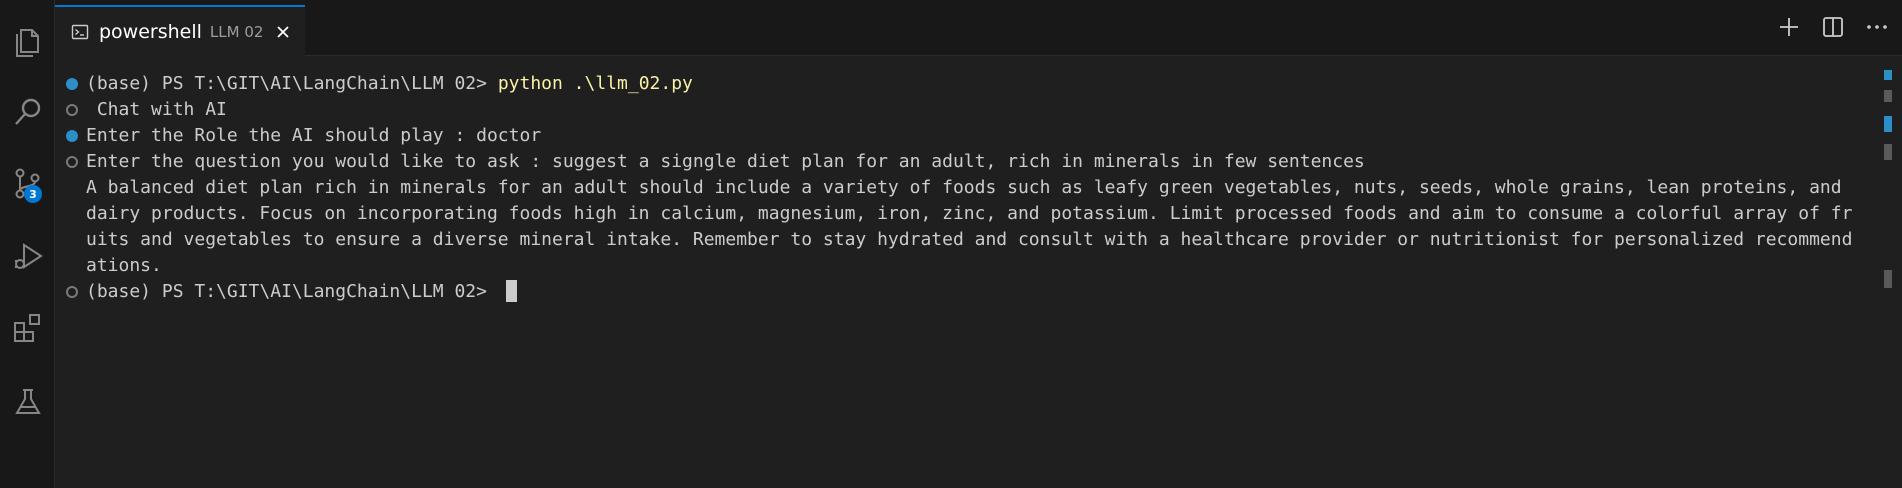 This screenshot has width=1902, height=488. I want to click on explorer-icon, so click(27, 43).